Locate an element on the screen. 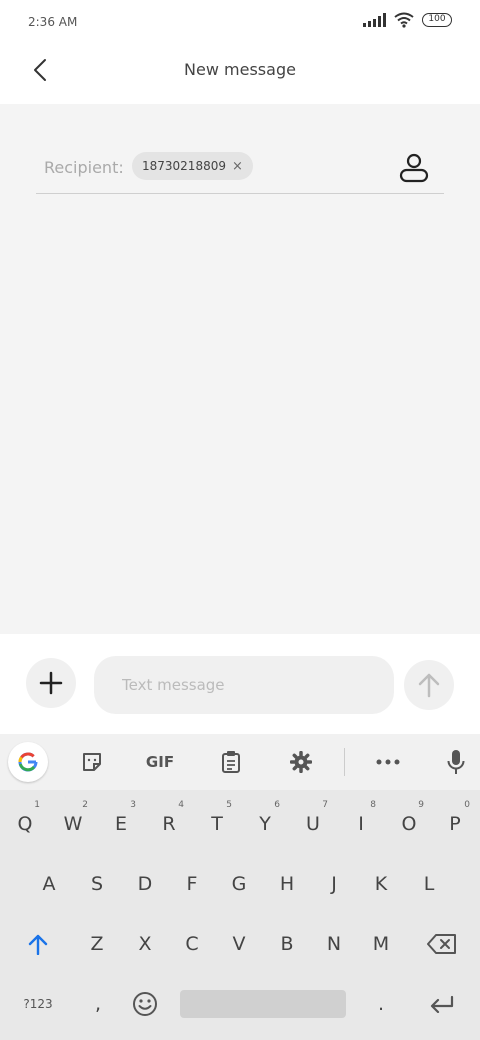 The height and width of the screenshot is (1040, 480). key-j: J is located at coordinates (334, 884).